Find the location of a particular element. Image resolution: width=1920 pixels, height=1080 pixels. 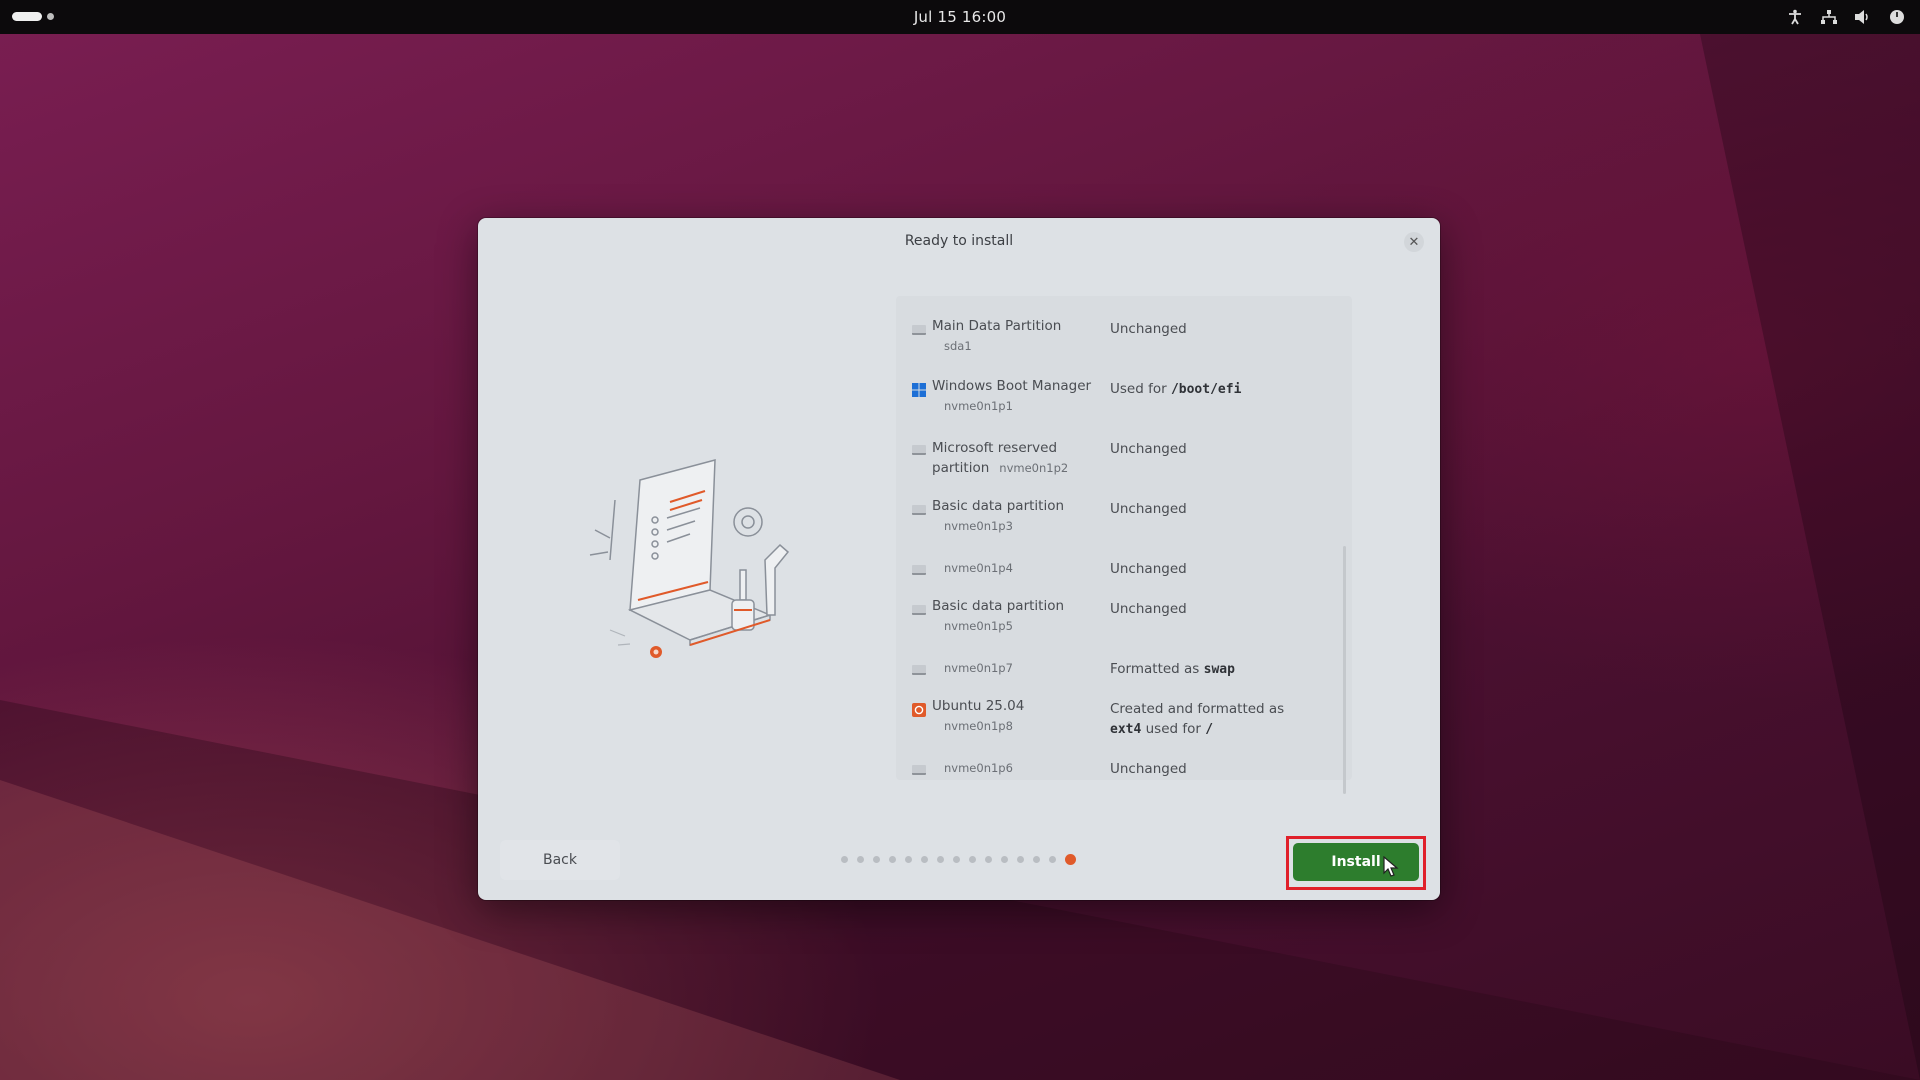

partition-device: nvme0n1p5 is located at coordinates (978, 626).